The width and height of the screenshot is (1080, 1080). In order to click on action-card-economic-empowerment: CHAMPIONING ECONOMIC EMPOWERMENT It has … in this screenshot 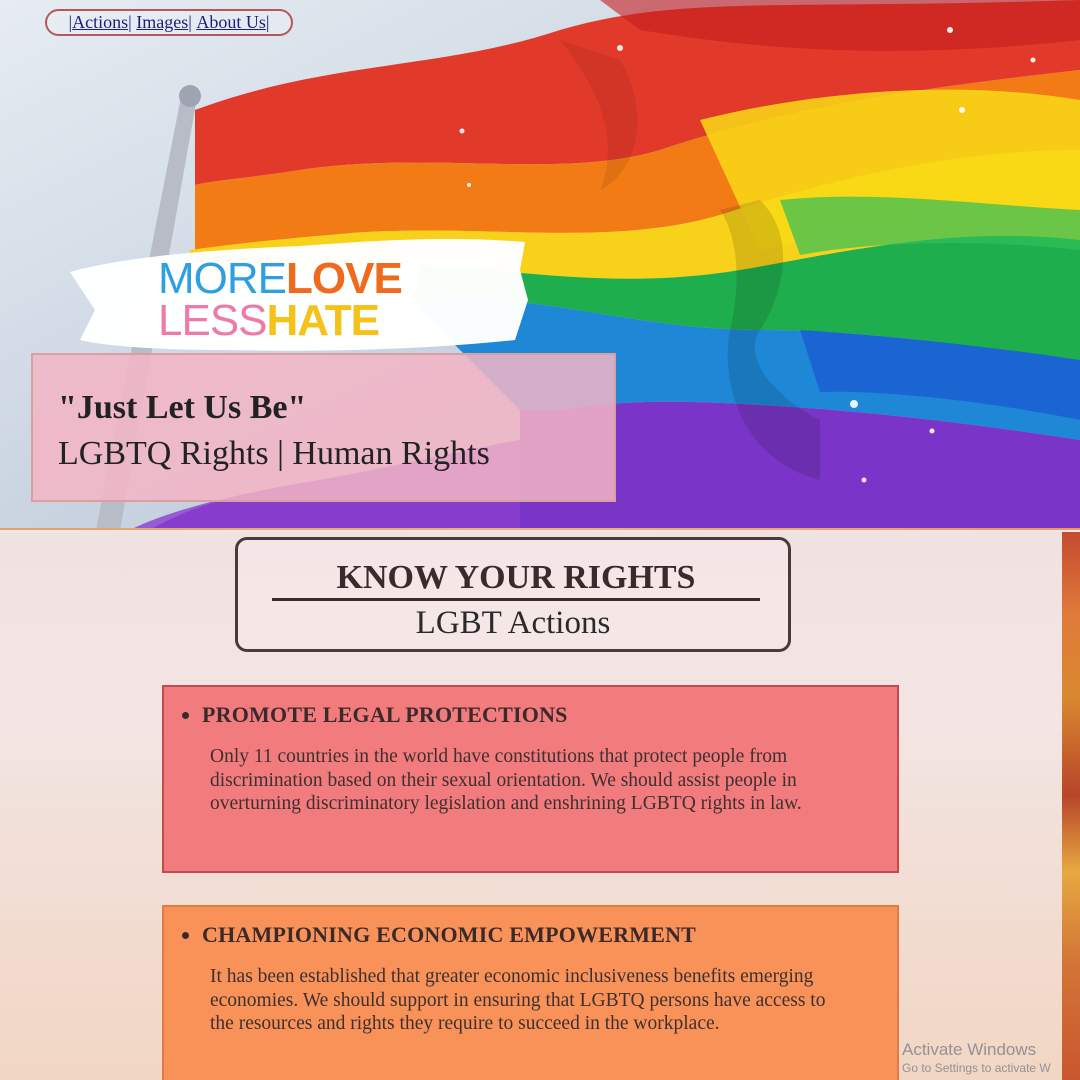, I will do `click(530, 992)`.